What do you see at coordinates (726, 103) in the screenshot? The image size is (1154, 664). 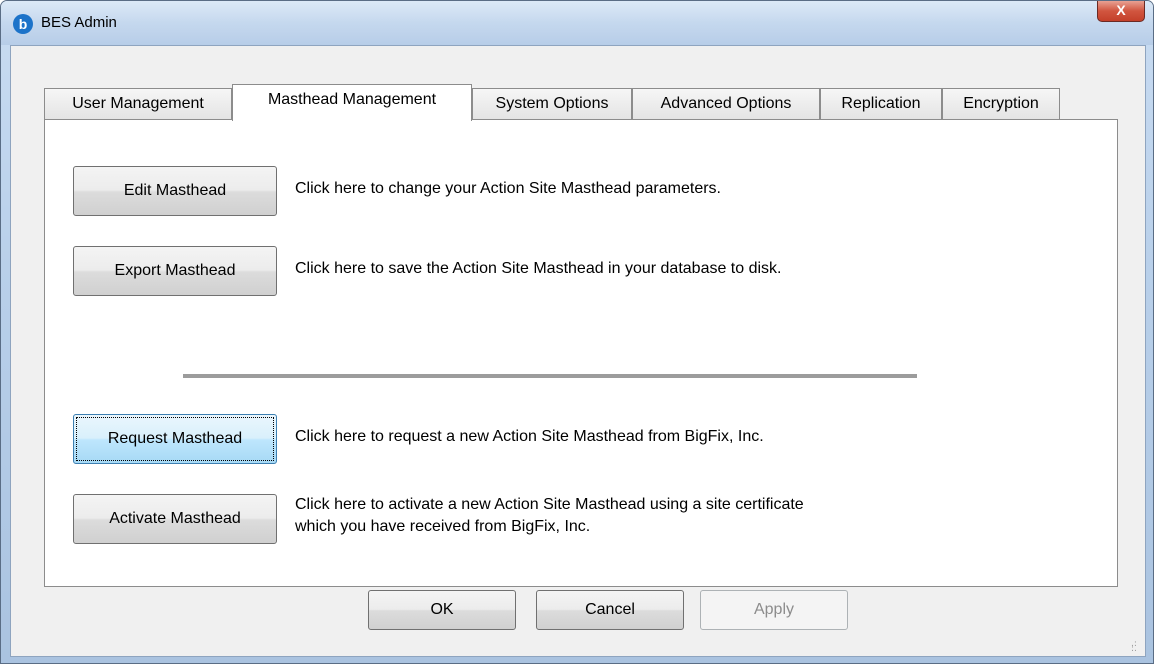 I see `tab-advanced-options: Advanced Options` at bounding box center [726, 103].